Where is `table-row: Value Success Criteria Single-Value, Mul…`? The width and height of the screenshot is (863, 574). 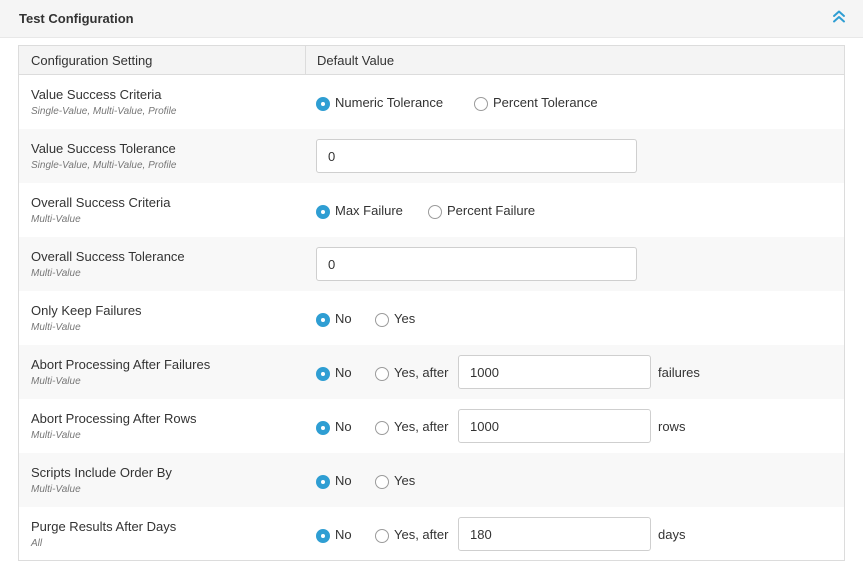 table-row: Value Success Criteria Single-Value, Mul… is located at coordinates (431, 102).